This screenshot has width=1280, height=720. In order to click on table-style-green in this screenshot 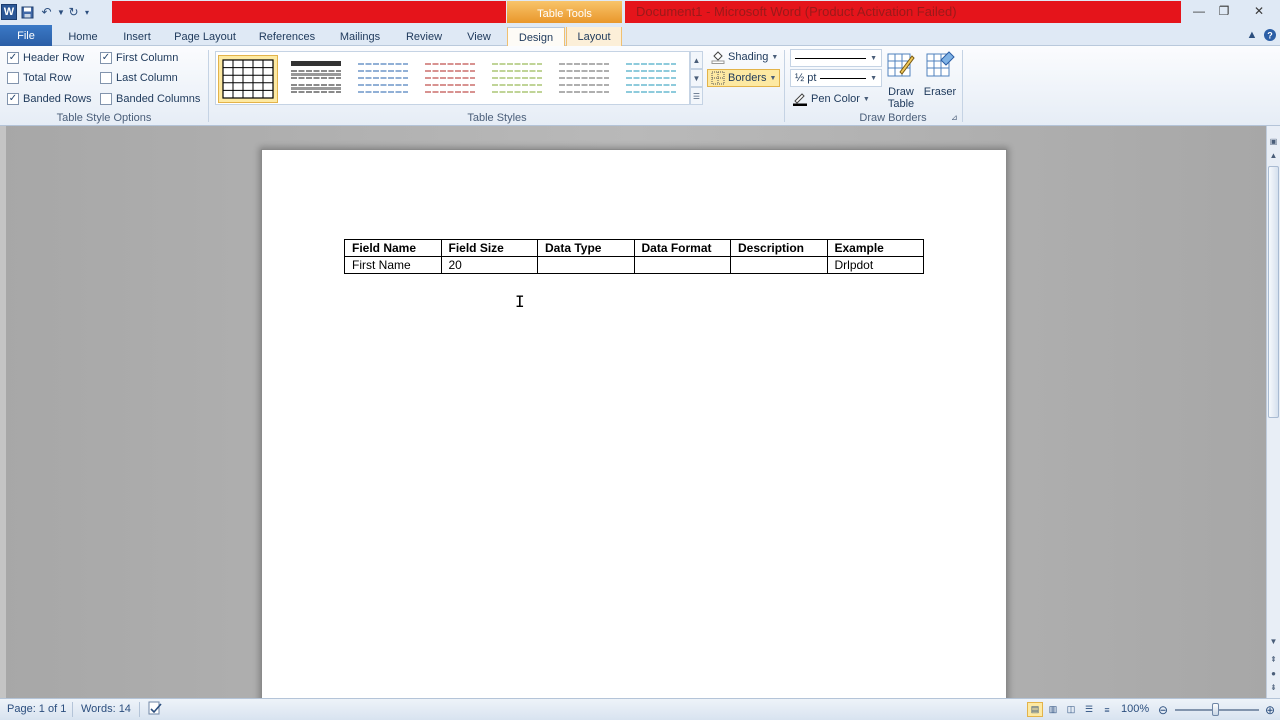, I will do `click(517, 79)`.